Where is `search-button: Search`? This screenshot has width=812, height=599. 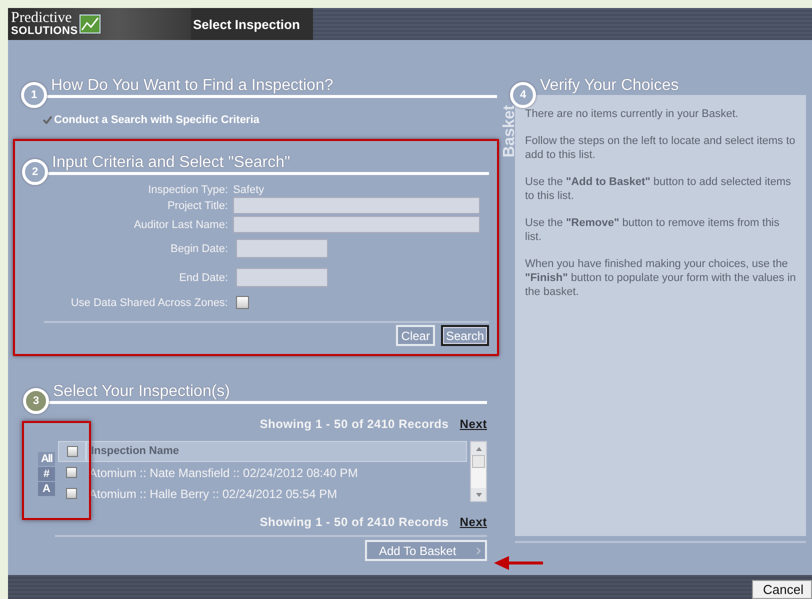
search-button: Search is located at coordinates (464, 335).